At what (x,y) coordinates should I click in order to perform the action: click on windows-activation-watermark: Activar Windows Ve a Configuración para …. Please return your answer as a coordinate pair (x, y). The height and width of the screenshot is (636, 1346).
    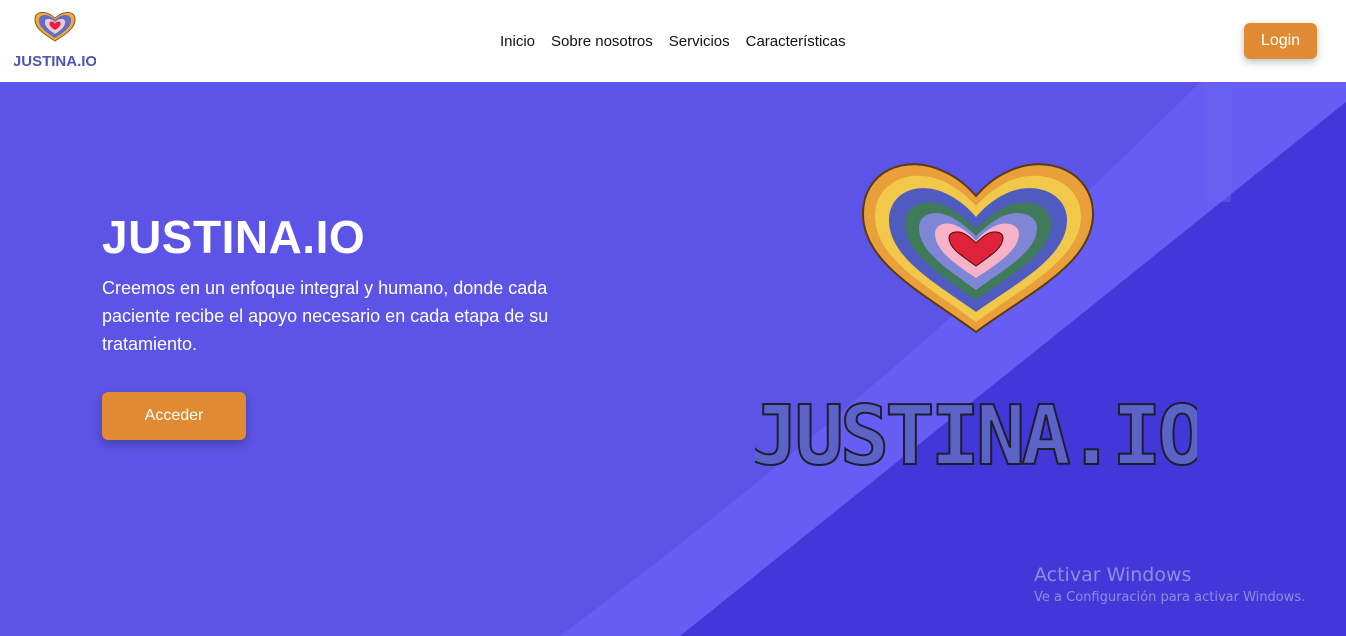
    Looking at the image, I should click on (1169, 584).